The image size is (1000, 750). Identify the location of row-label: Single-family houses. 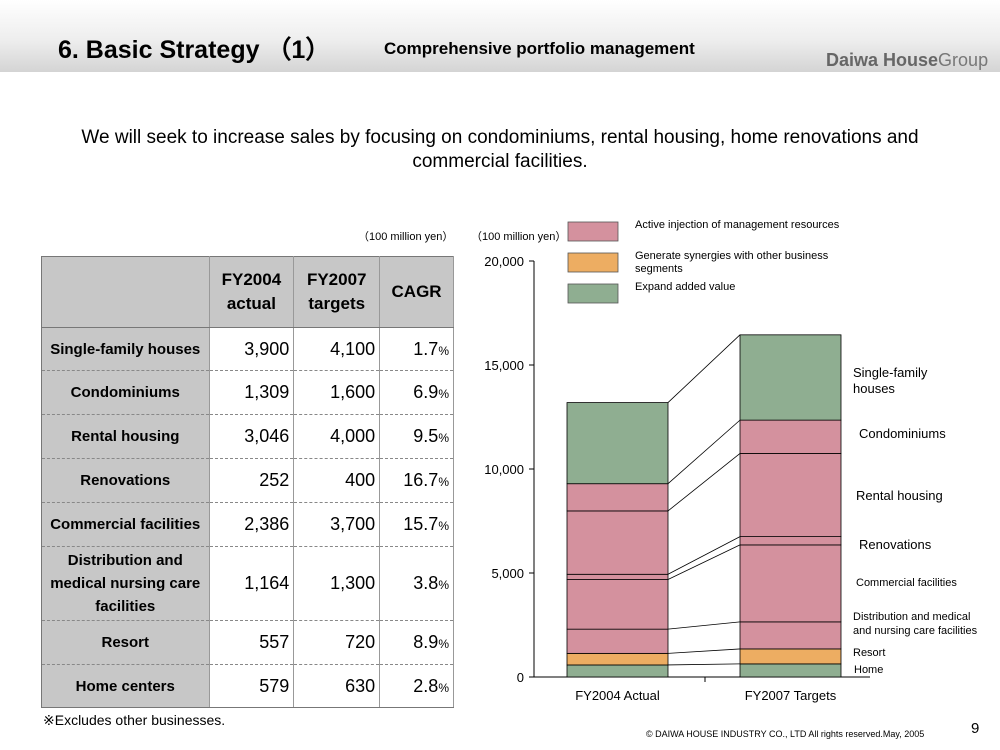
(125, 349).